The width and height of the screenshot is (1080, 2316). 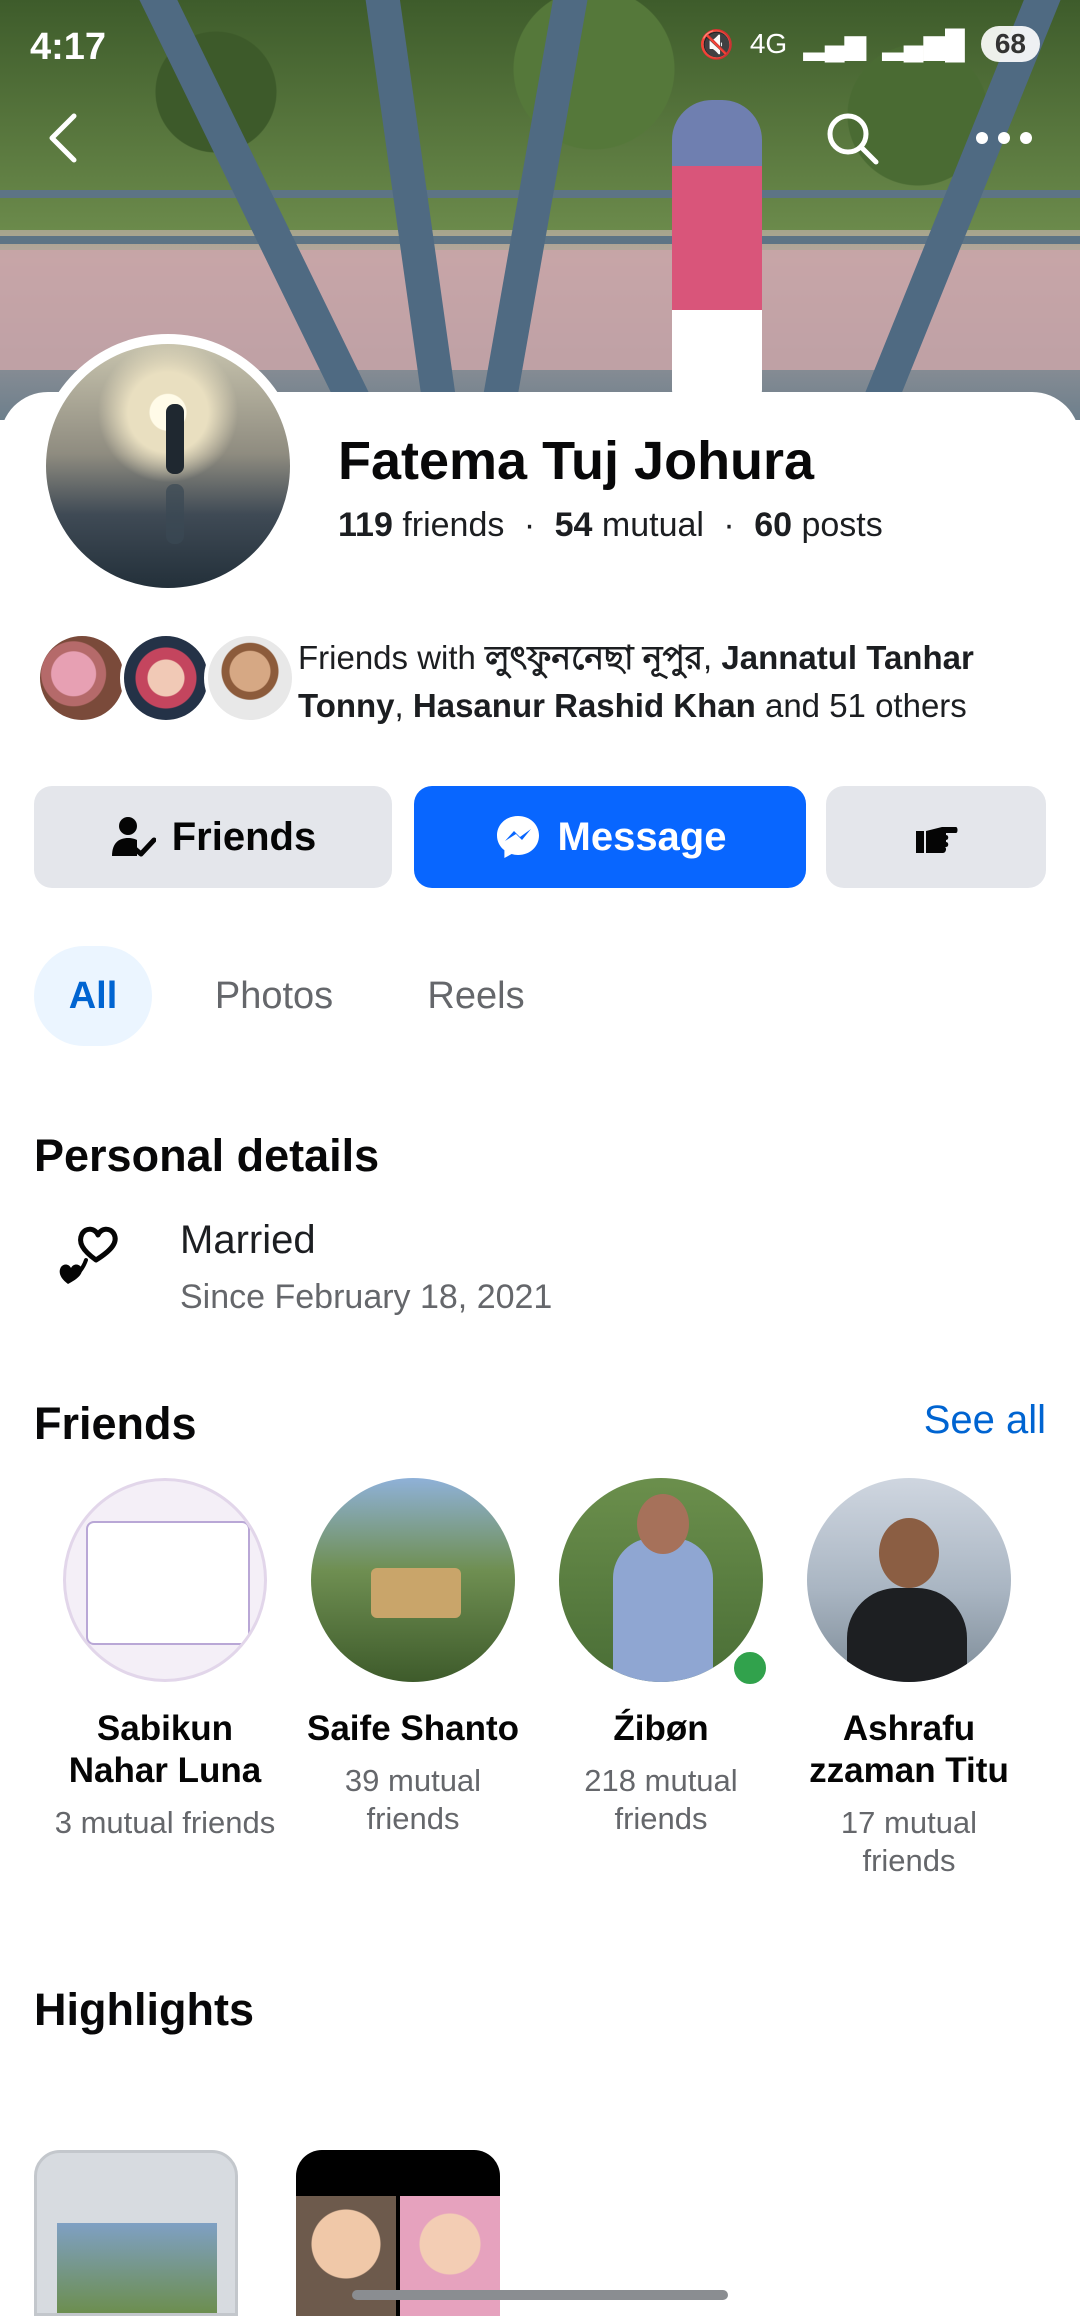 What do you see at coordinates (133, 837) in the screenshot?
I see `friend-check-icon` at bounding box center [133, 837].